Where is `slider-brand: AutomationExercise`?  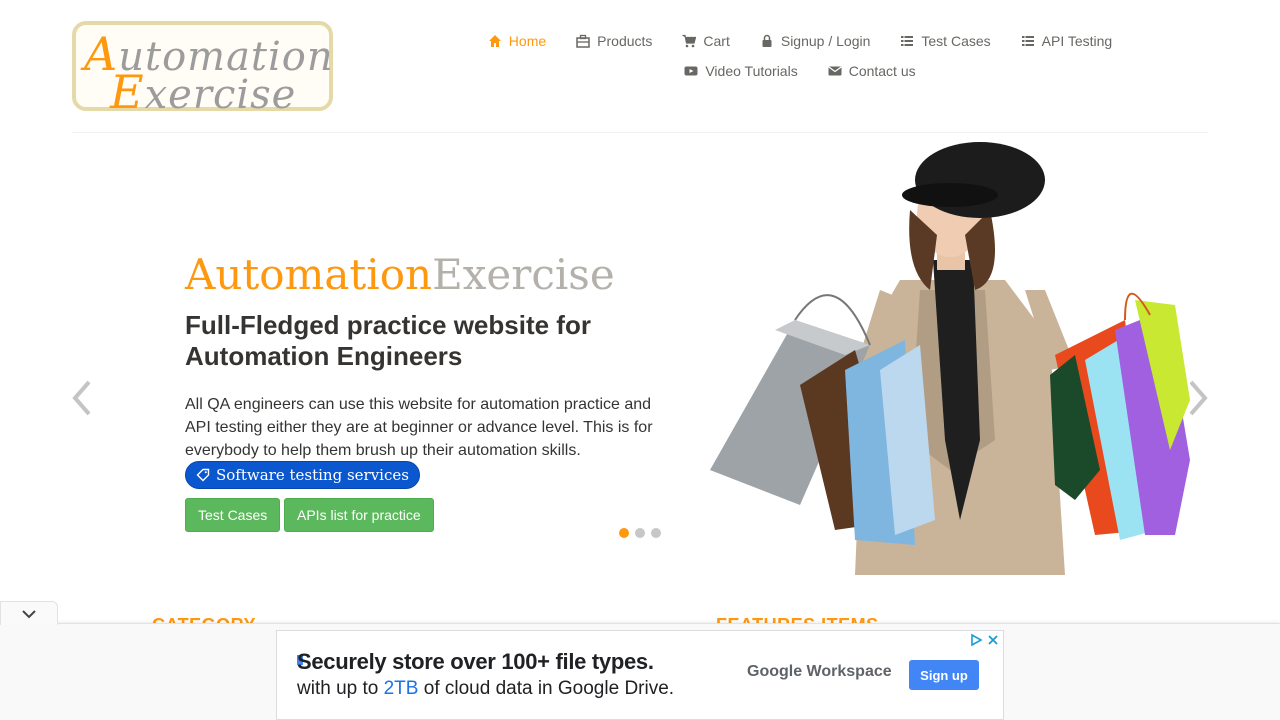
slider-brand: AutomationExercise is located at coordinates (400, 274).